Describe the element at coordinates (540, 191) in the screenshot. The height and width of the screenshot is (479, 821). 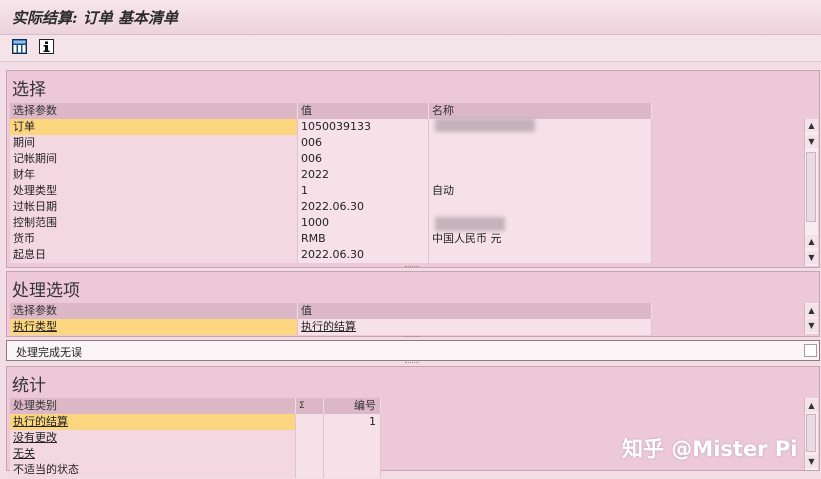
I see `name-cell: 自动` at that location.